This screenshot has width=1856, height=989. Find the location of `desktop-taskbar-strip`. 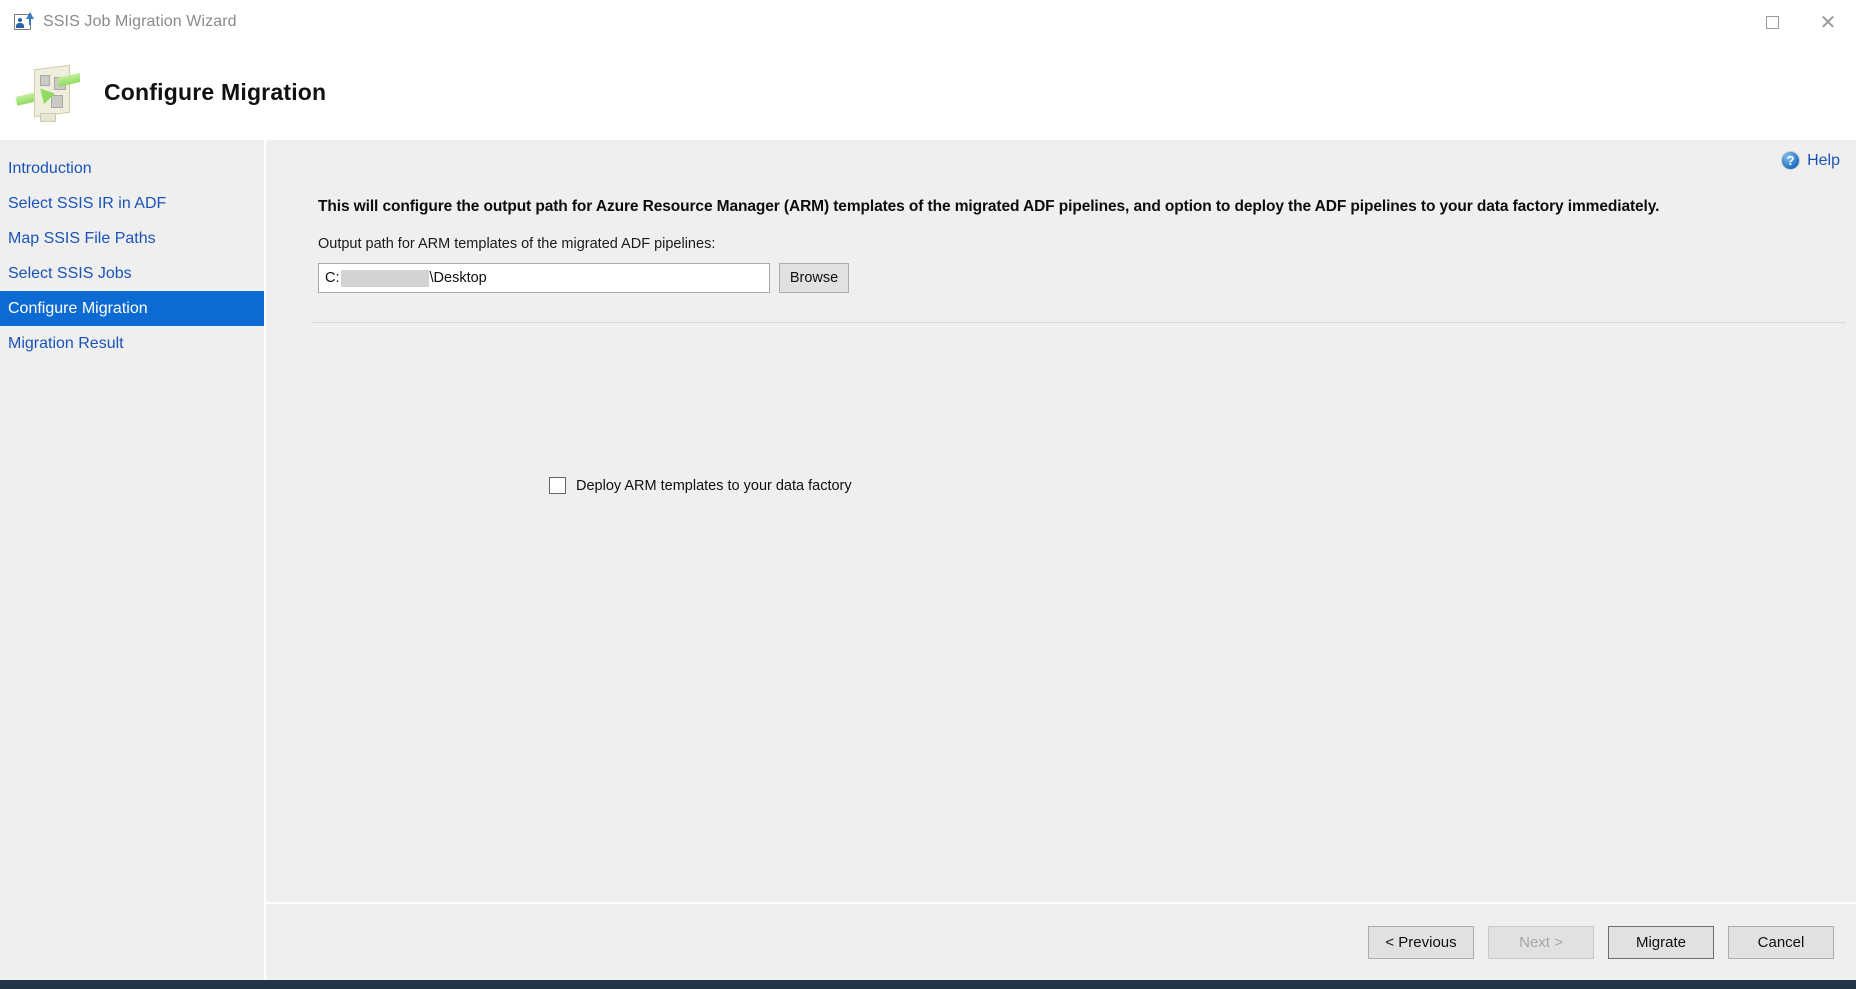

desktop-taskbar-strip is located at coordinates (928, 984).